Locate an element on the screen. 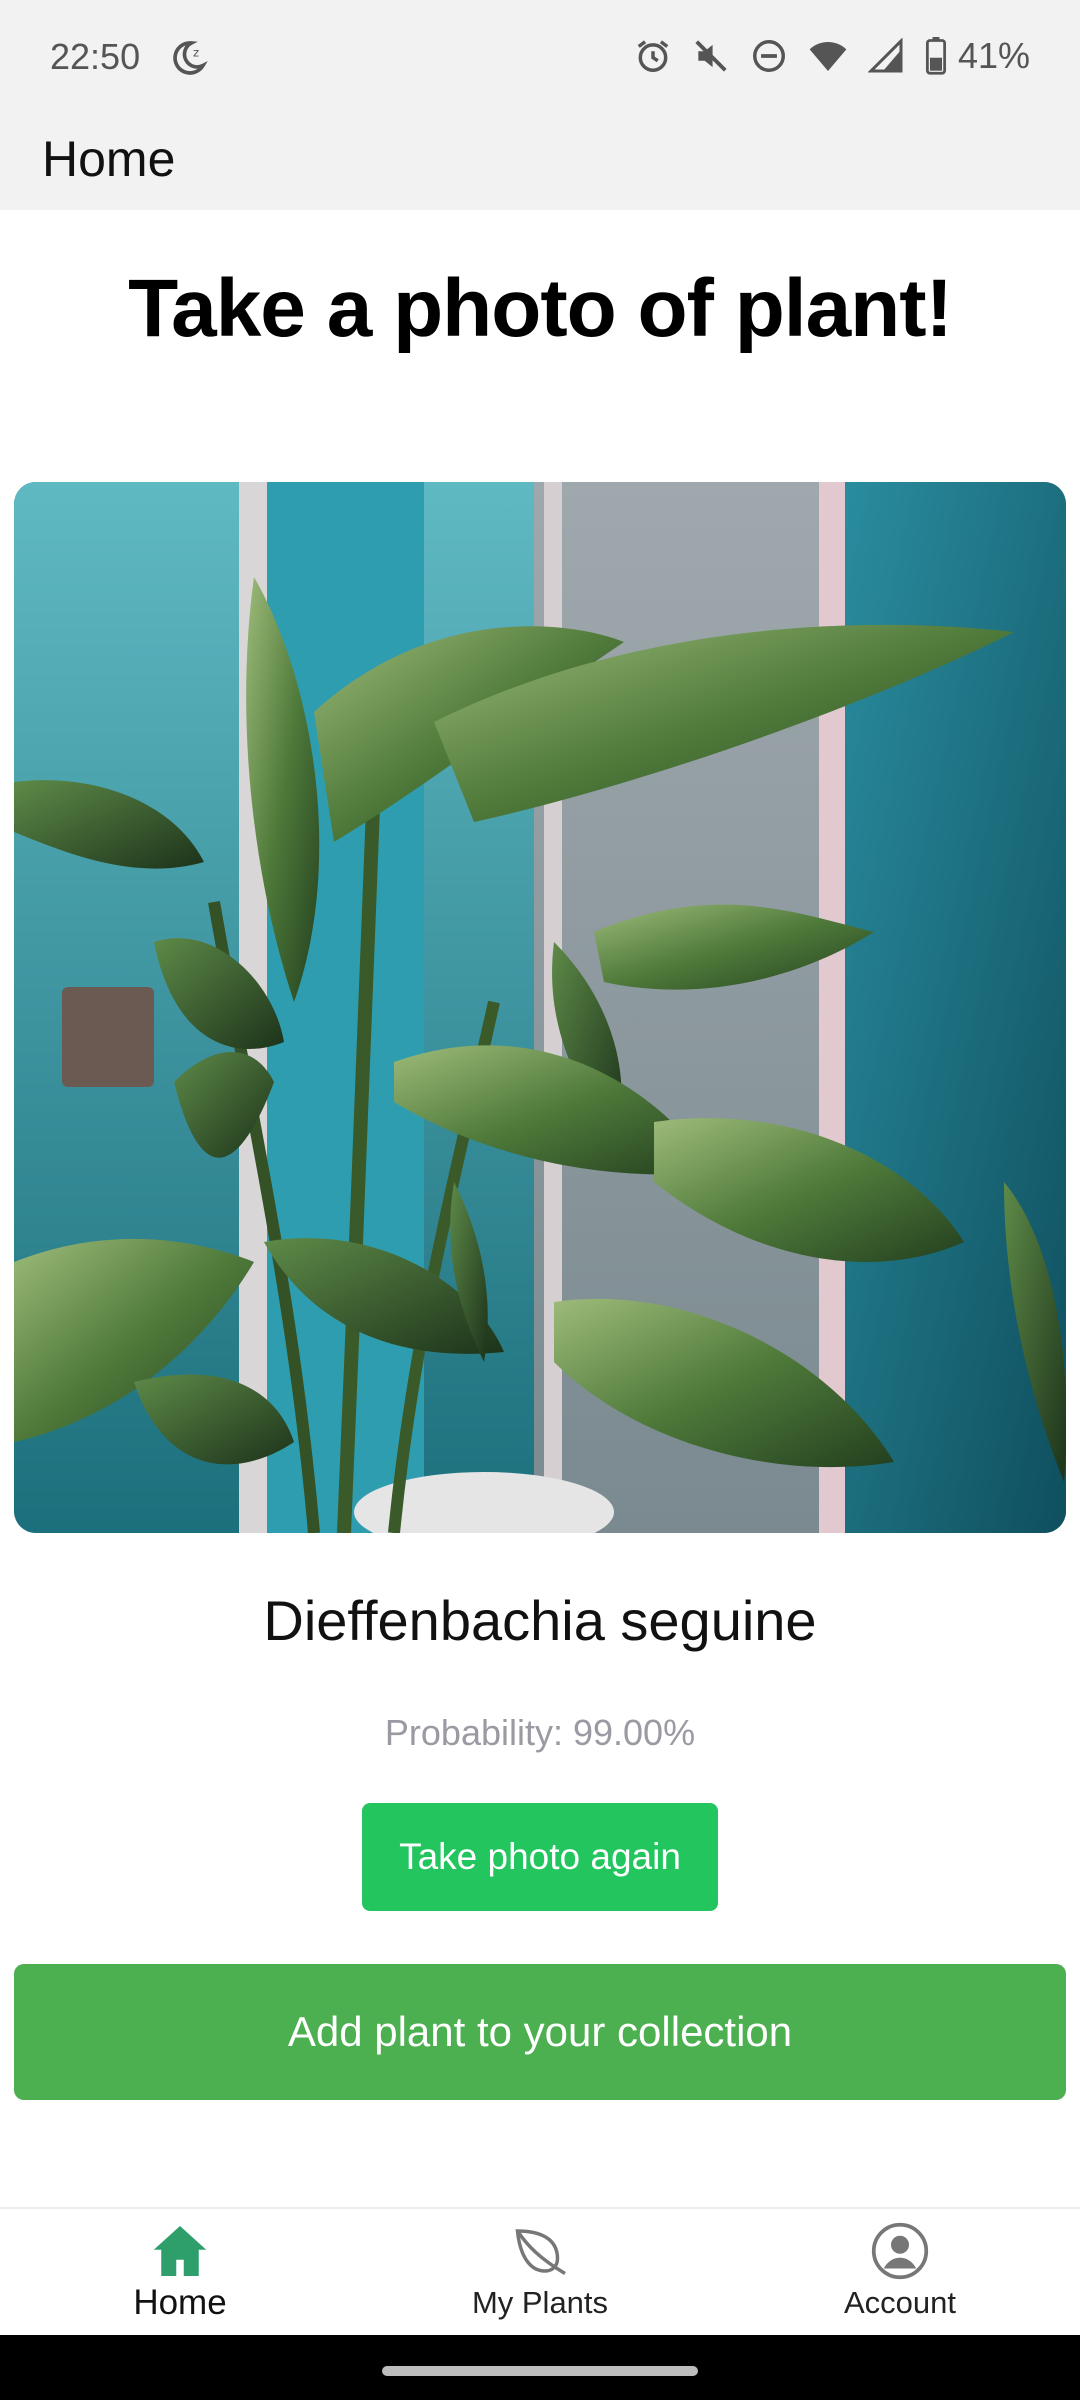  system-gesture-bar is located at coordinates (540, 2367).